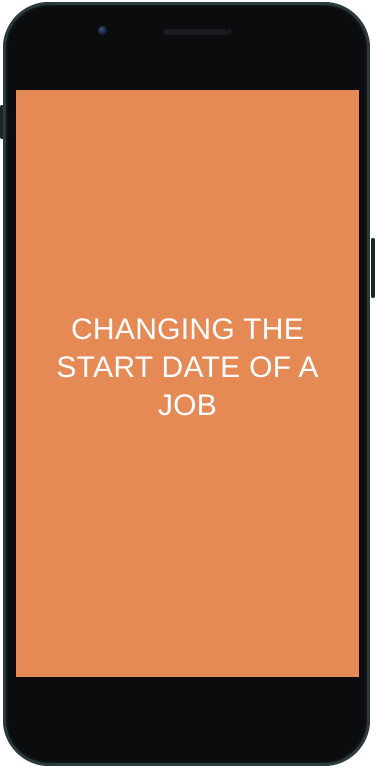 The width and height of the screenshot is (375, 770). What do you see at coordinates (194, 32) in the screenshot?
I see `earpiece-speaker` at bounding box center [194, 32].